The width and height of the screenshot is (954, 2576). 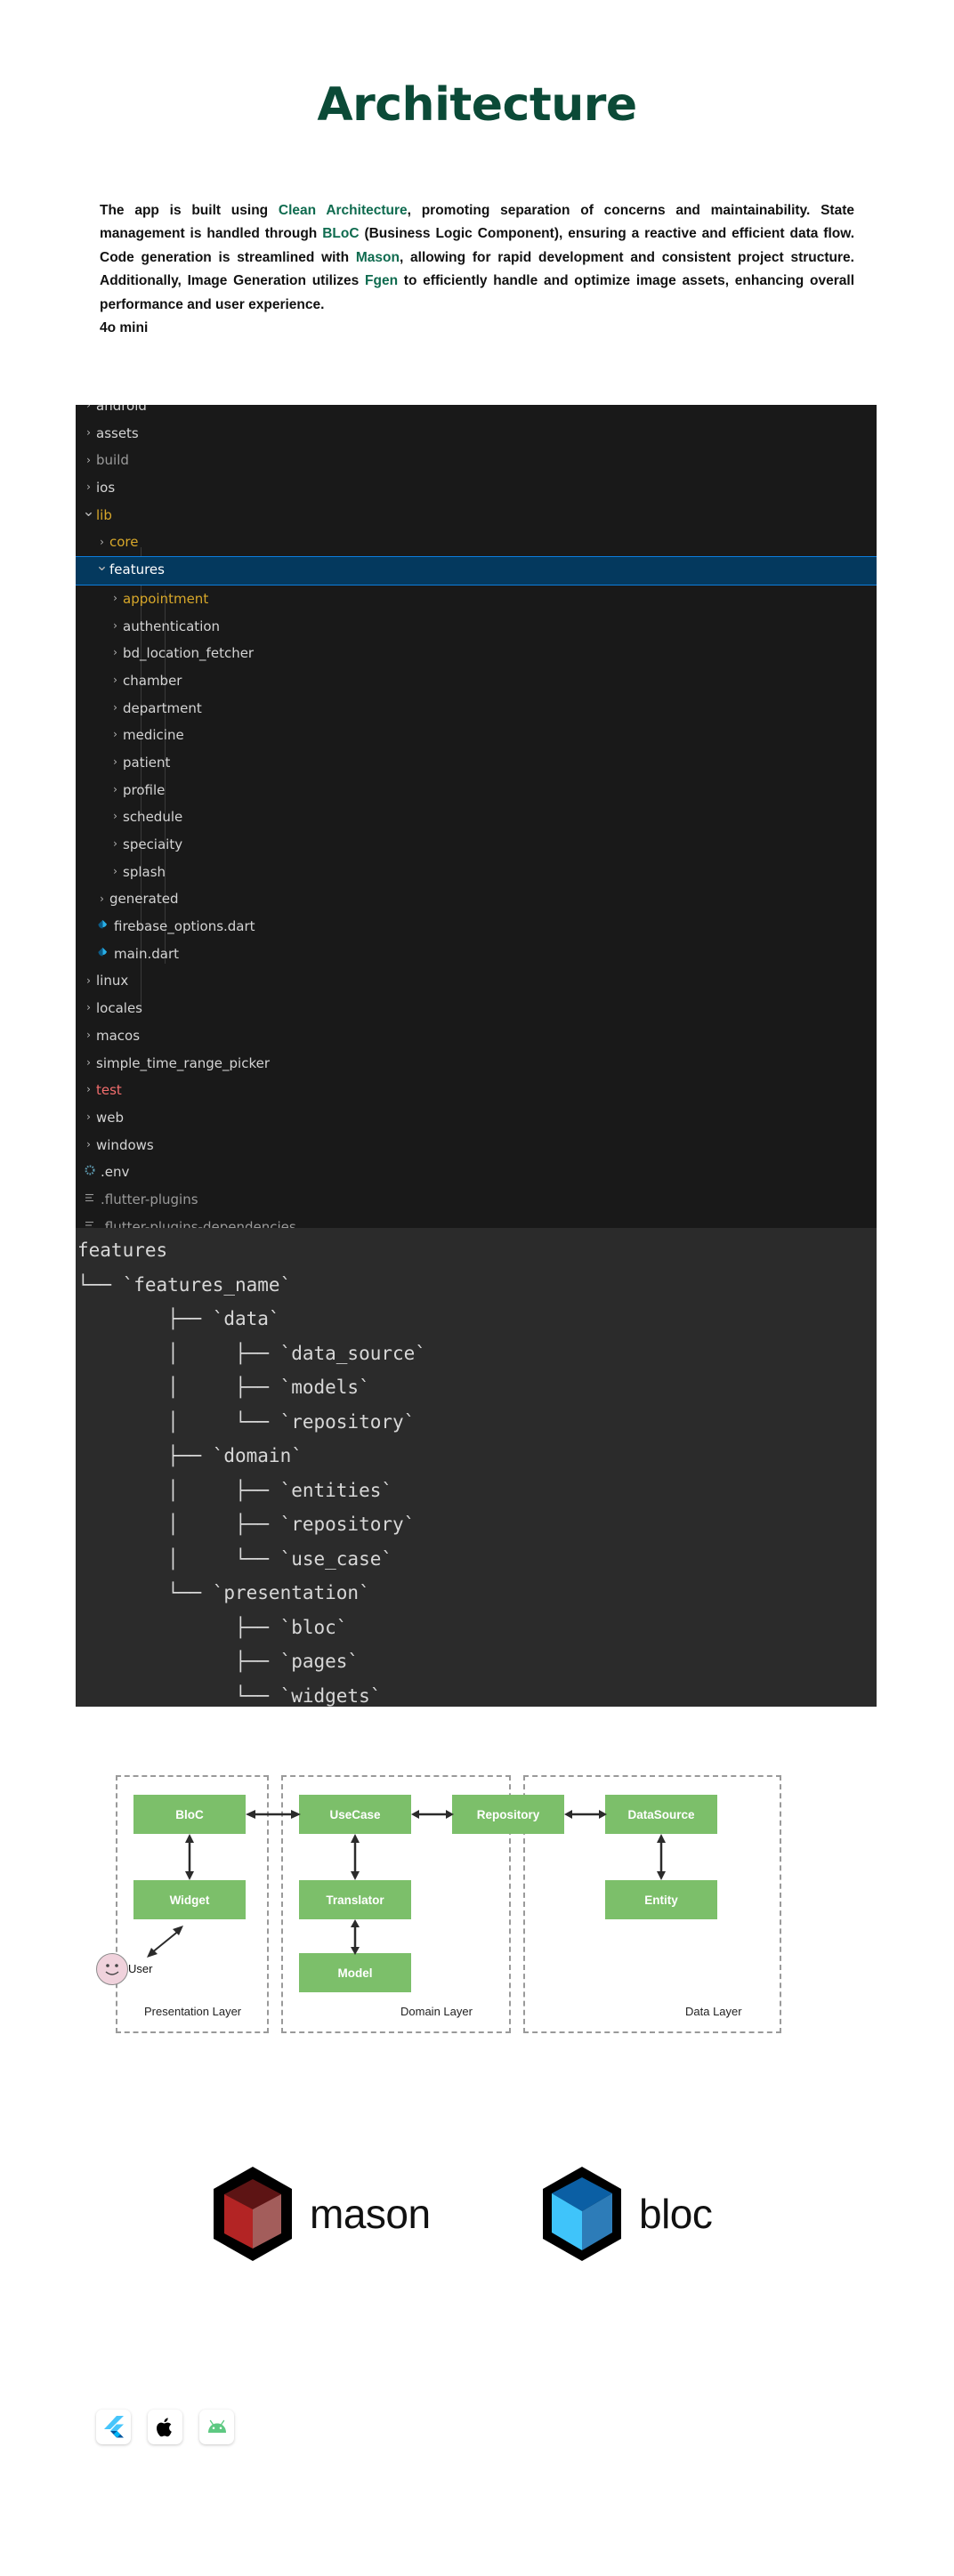 I want to click on intro-highlight: Fgen, so click(x=382, y=281).